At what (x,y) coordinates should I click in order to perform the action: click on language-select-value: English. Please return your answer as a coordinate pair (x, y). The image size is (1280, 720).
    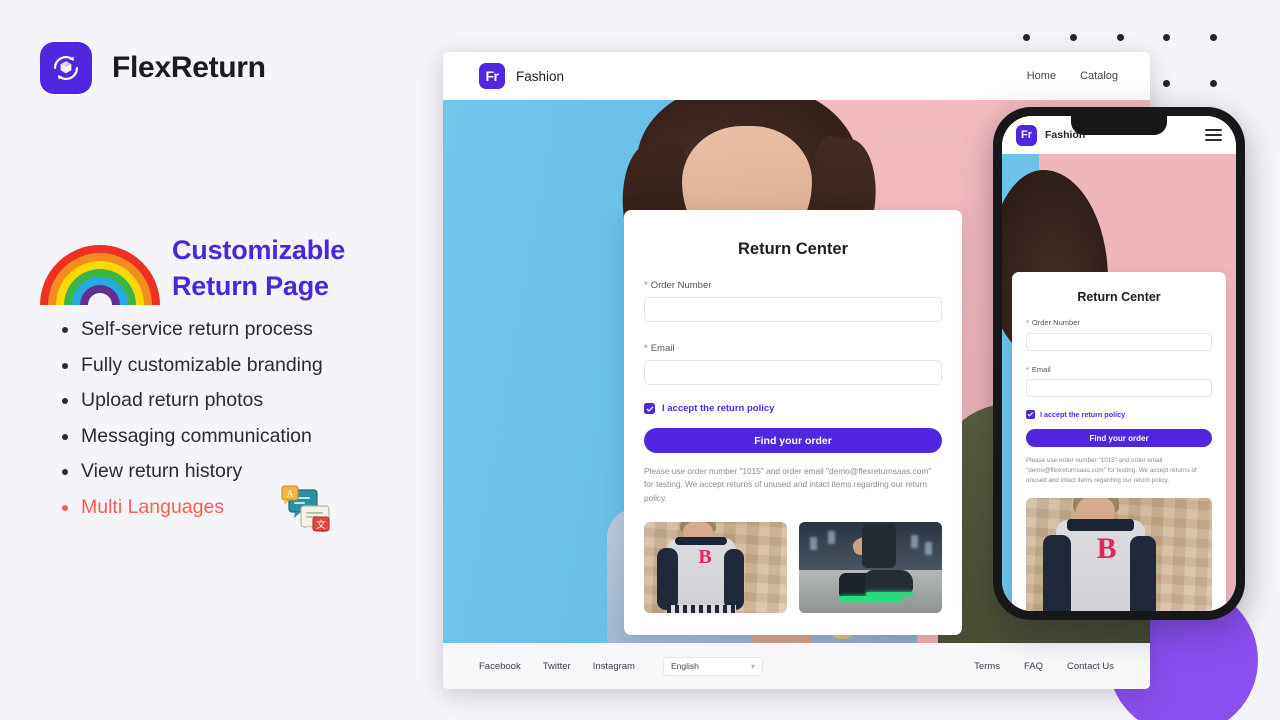
    Looking at the image, I should click on (684, 666).